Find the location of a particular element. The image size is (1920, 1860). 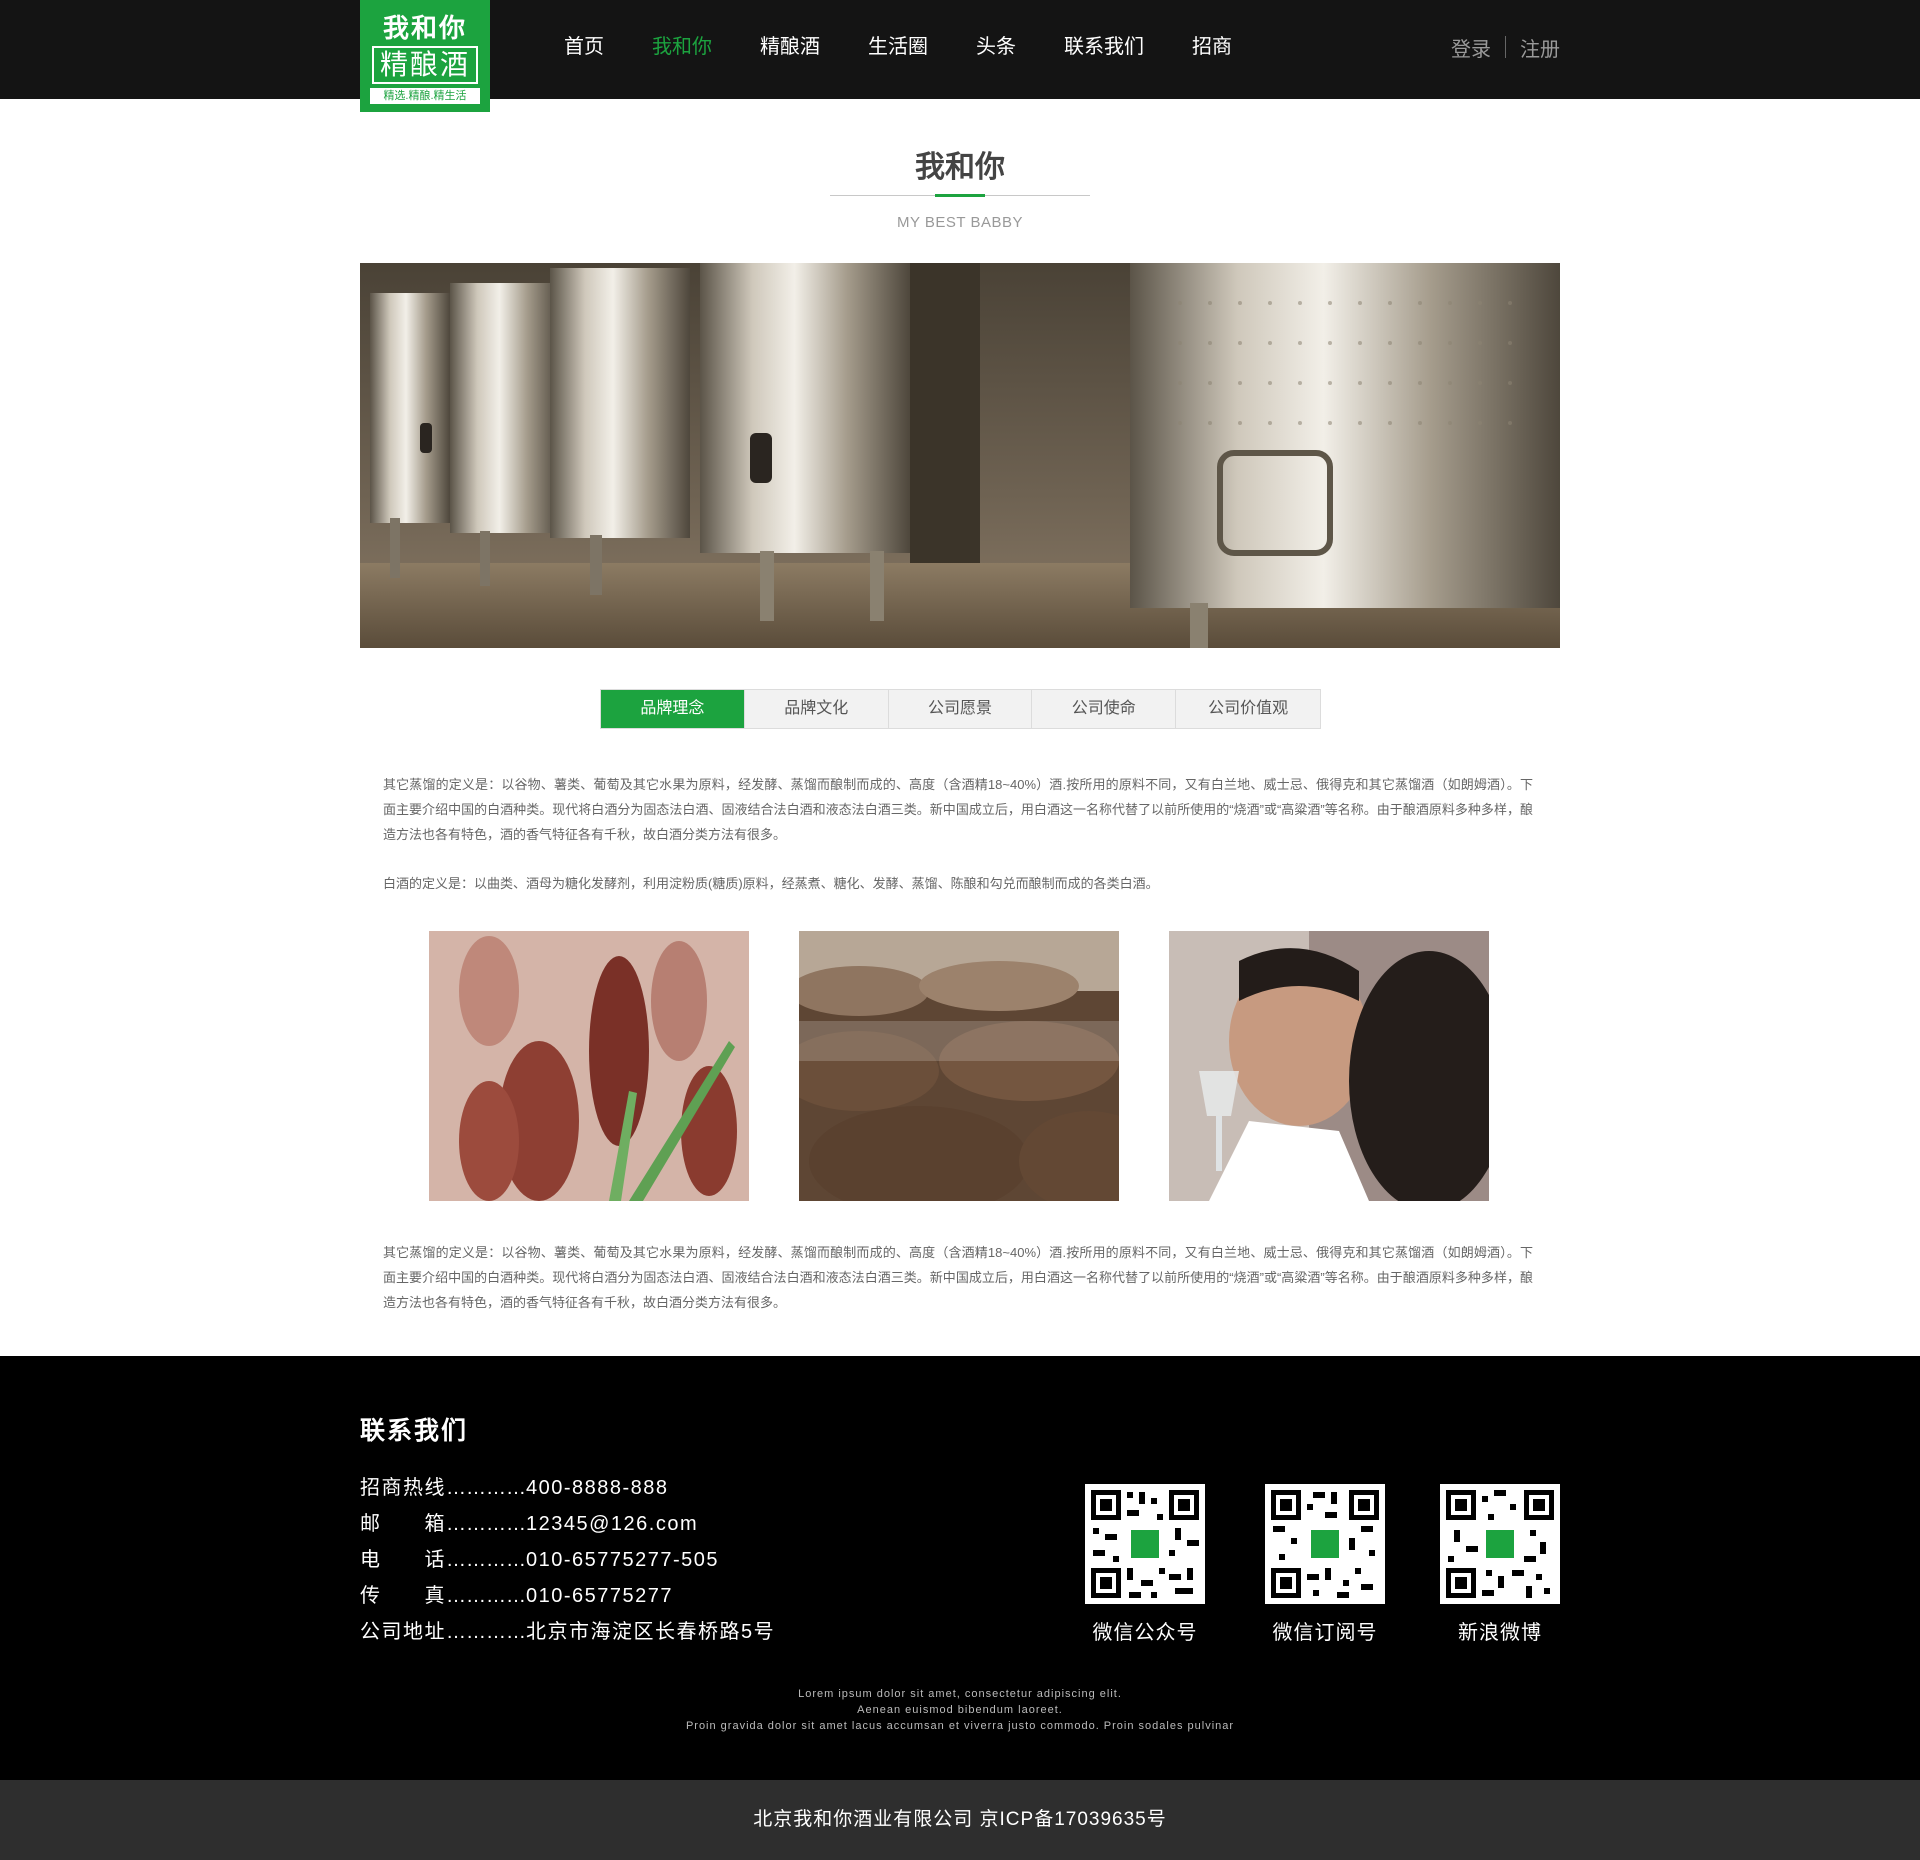

title-divider-accent is located at coordinates (960, 195).